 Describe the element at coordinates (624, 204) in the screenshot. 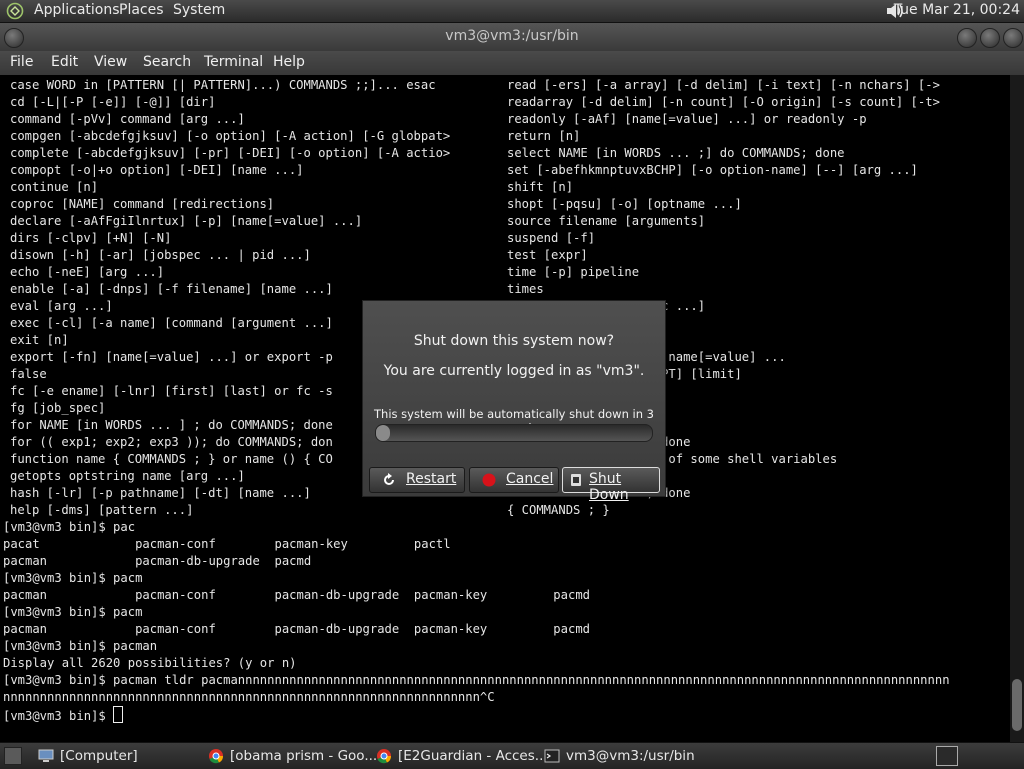

I see `help-entry-right: shopt [-pqsu] [-o] [optname ...]` at that location.